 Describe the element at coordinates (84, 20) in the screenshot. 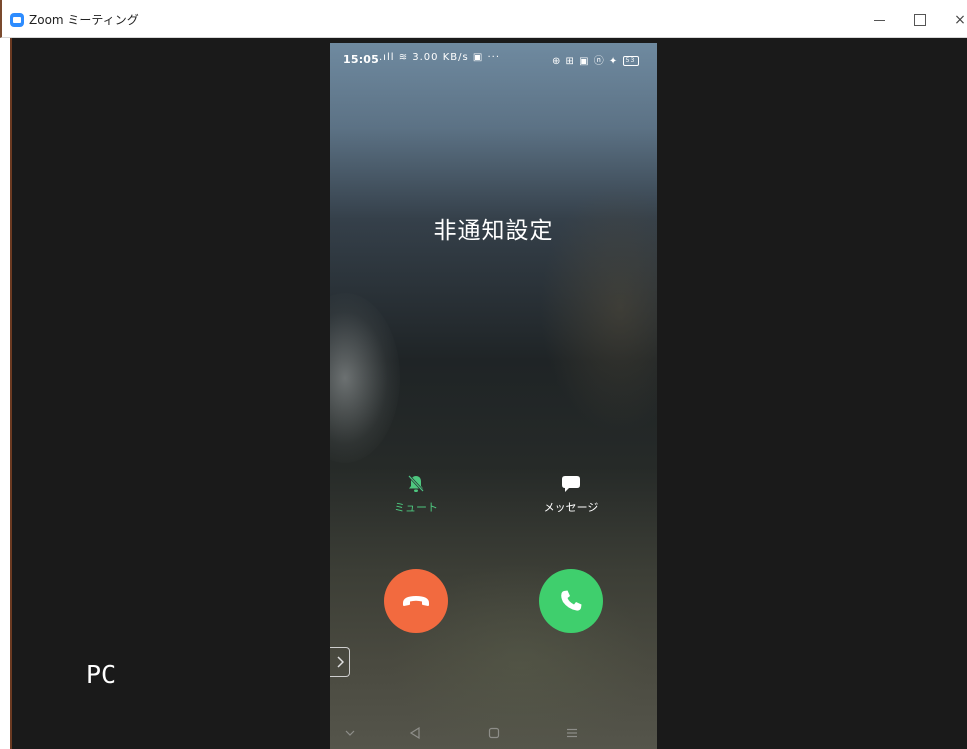

I see `window-title: Zoom ミーティング` at that location.